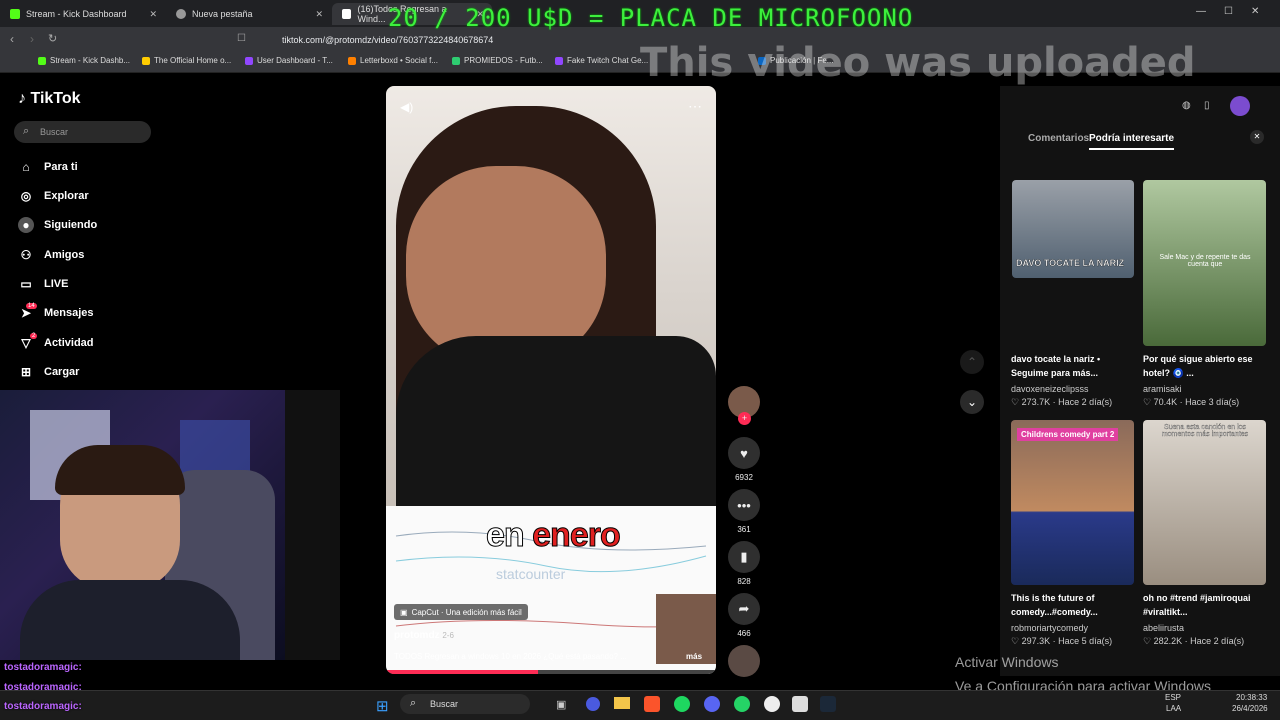 Image resolution: width=1280 pixels, height=720 pixels. I want to click on sidebar-item-amigos: ⚇ Amigos, so click(51, 255).